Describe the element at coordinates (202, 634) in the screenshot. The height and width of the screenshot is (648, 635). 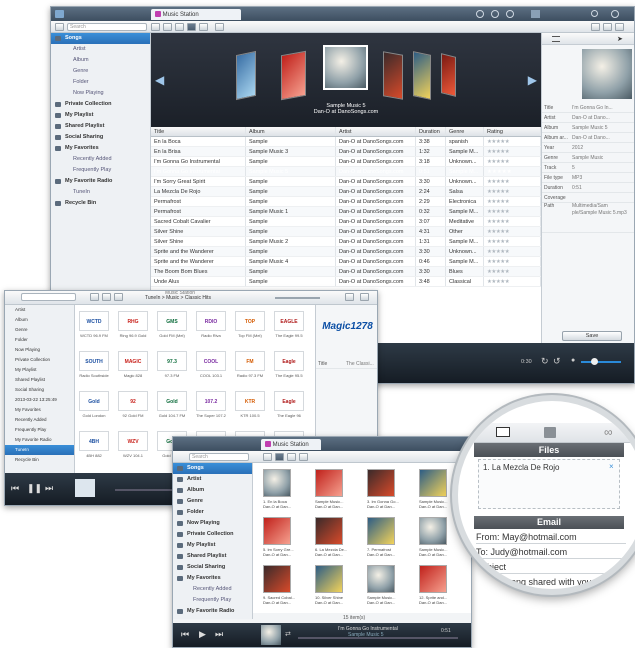
I see `grid-play-icon: ▶` at that location.